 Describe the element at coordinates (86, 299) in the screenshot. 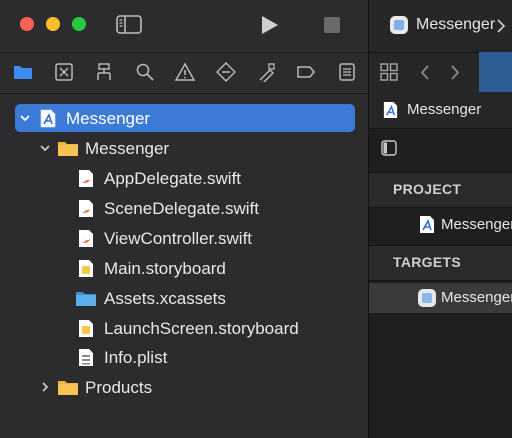

I see `assets-folder-icon` at that location.